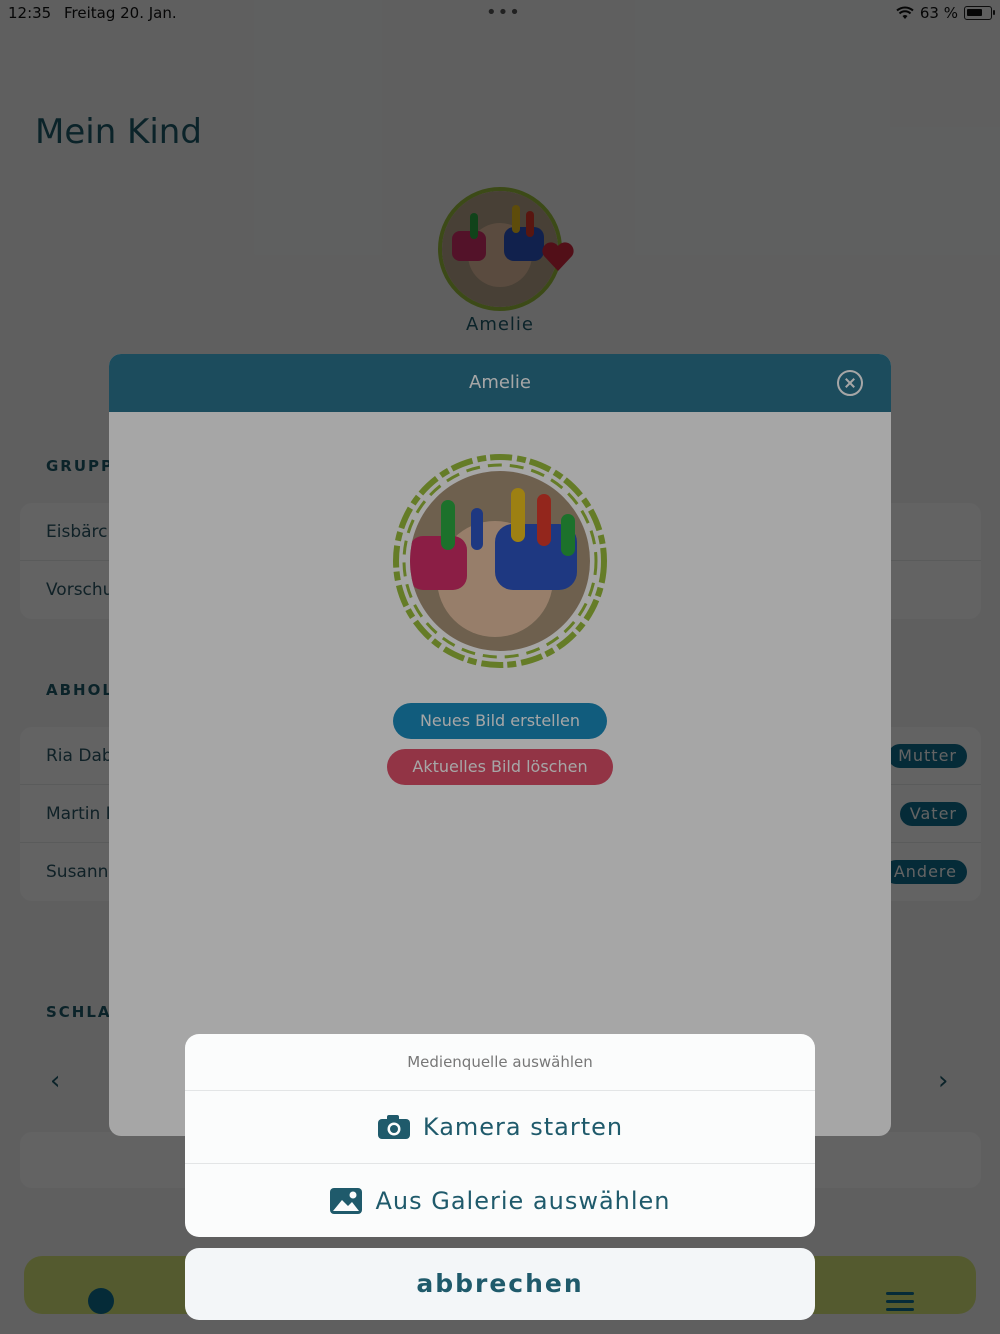 The width and height of the screenshot is (1000, 1334). What do you see at coordinates (393, 1127) in the screenshot?
I see `camera-icon` at bounding box center [393, 1127].